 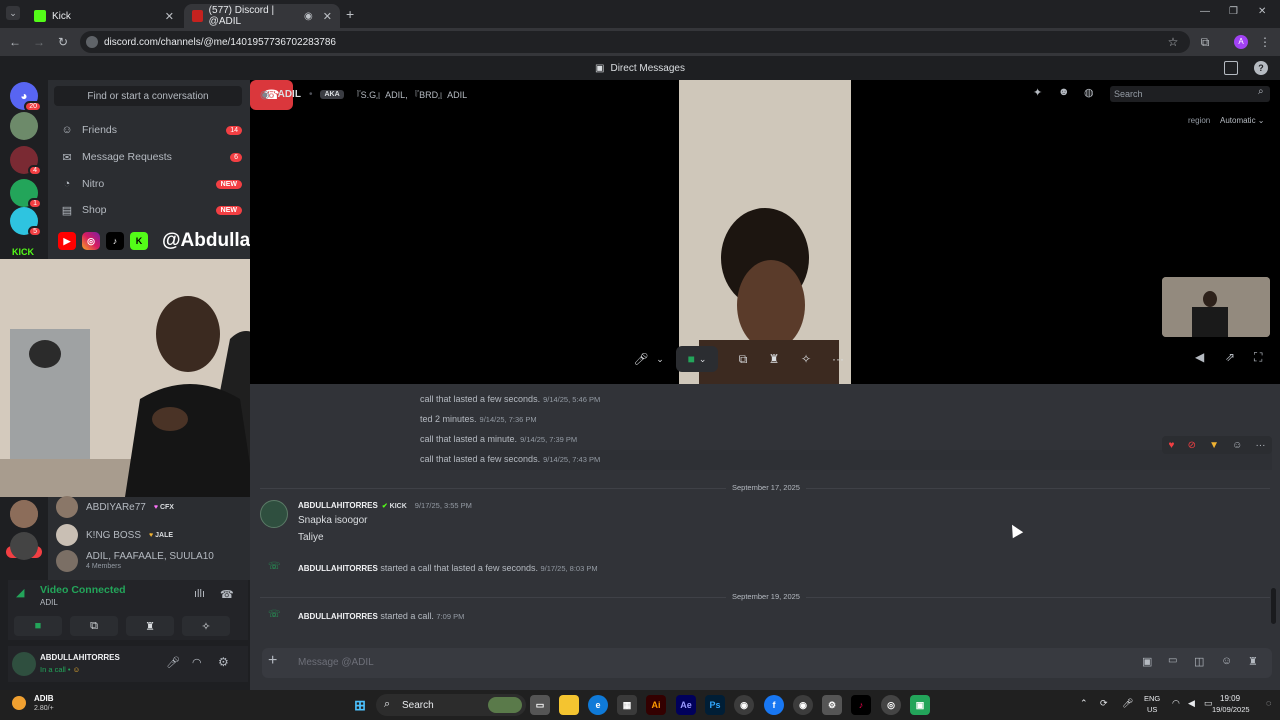 What do you see at coordinates (1192, 445) in the screenshot?
I see `block-reaction-icon: ⊘` at bounding box center [1192, 445].